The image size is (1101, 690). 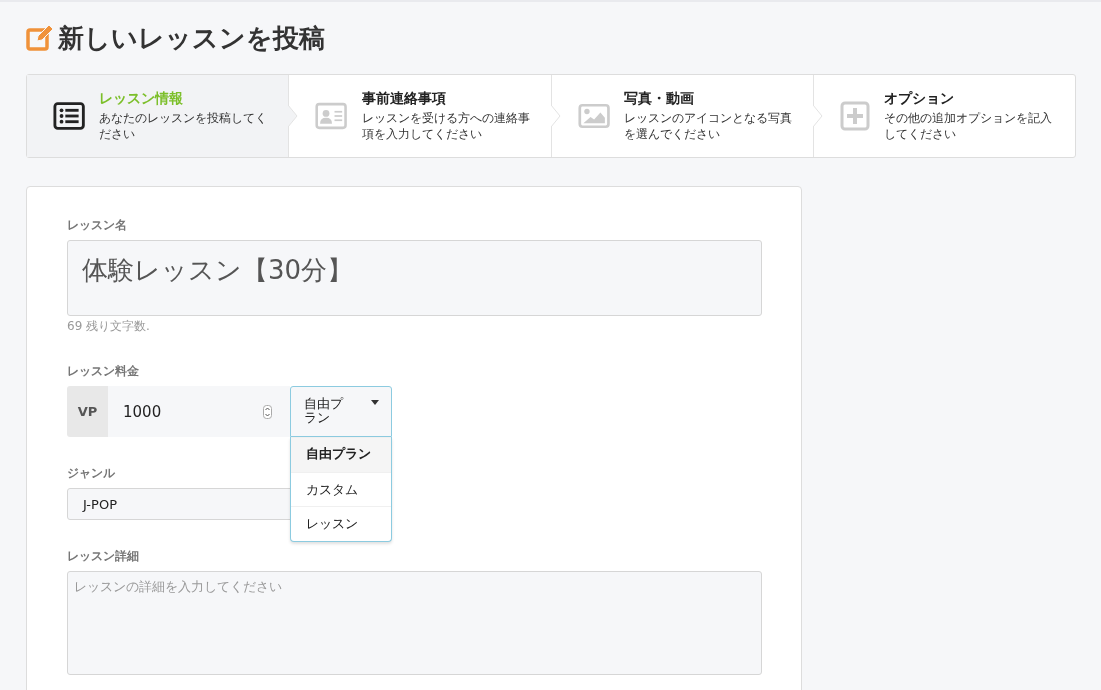 What do you see at coordinates (267, 412) in the screenshot?
I see `spinner-icon` at bounding box center [267, 412].